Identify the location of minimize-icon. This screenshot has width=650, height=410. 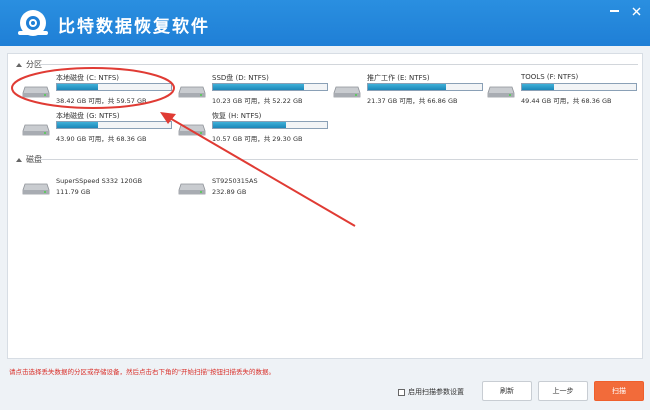
(614, 11).